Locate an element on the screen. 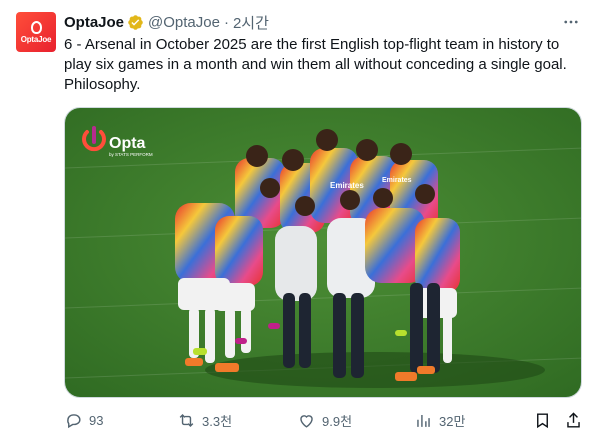 The height and width of the screenshot is (443, 598). tweet-header: OptaJoe @OptaJoe · 2시간 is located at coordinates (323, 22).